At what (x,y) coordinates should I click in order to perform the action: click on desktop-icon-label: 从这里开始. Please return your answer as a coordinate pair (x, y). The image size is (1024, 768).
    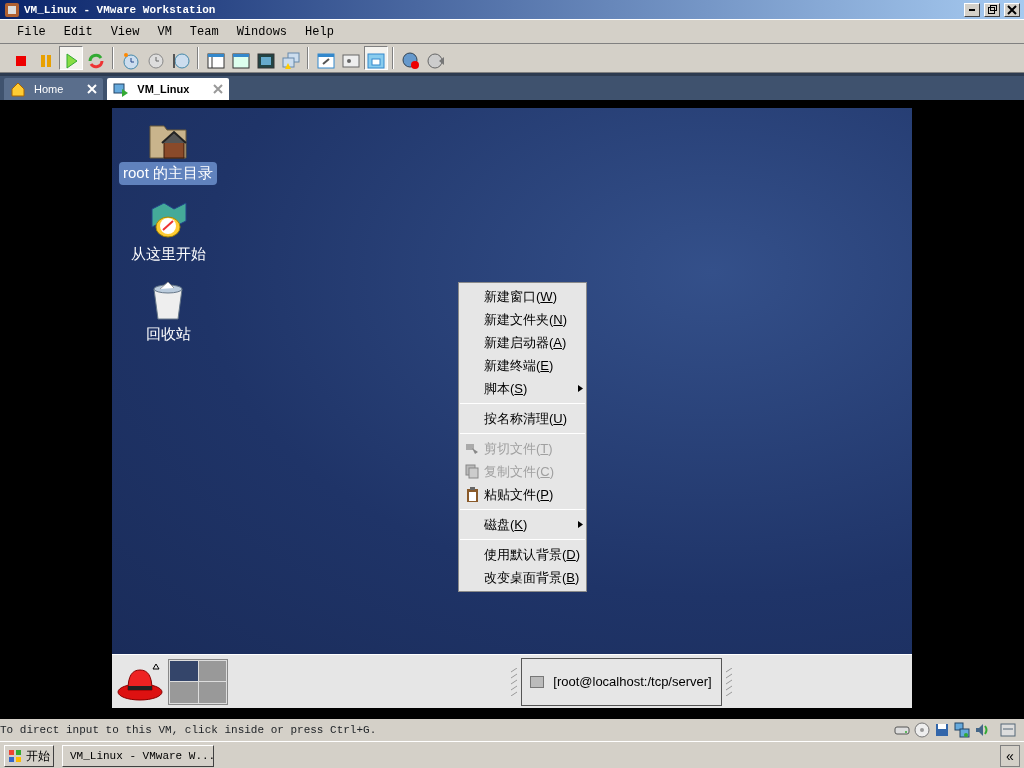
    Looking at the image, I should click on (168, 253).